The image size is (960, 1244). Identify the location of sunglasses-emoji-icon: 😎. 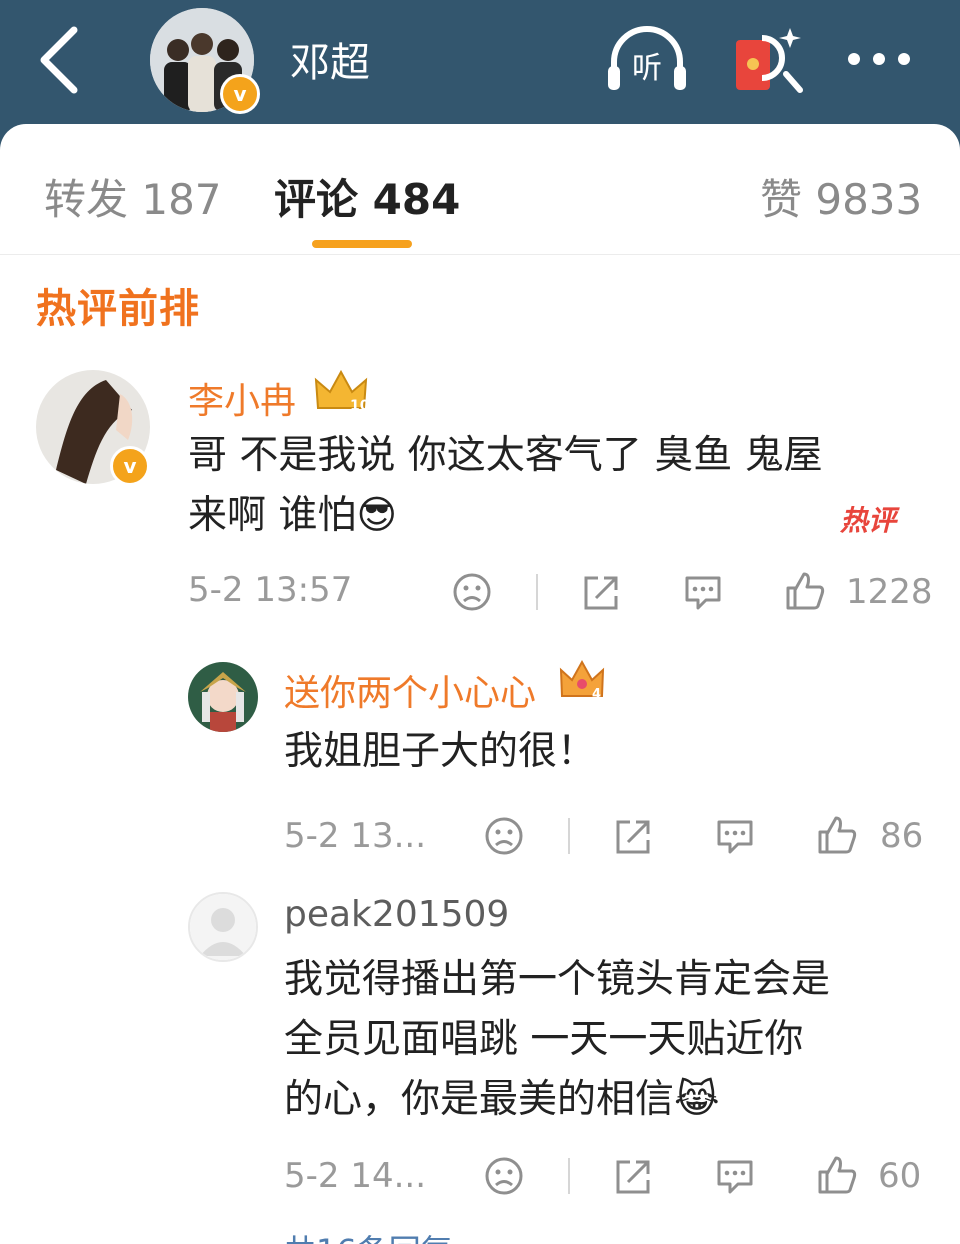
(377, 515).